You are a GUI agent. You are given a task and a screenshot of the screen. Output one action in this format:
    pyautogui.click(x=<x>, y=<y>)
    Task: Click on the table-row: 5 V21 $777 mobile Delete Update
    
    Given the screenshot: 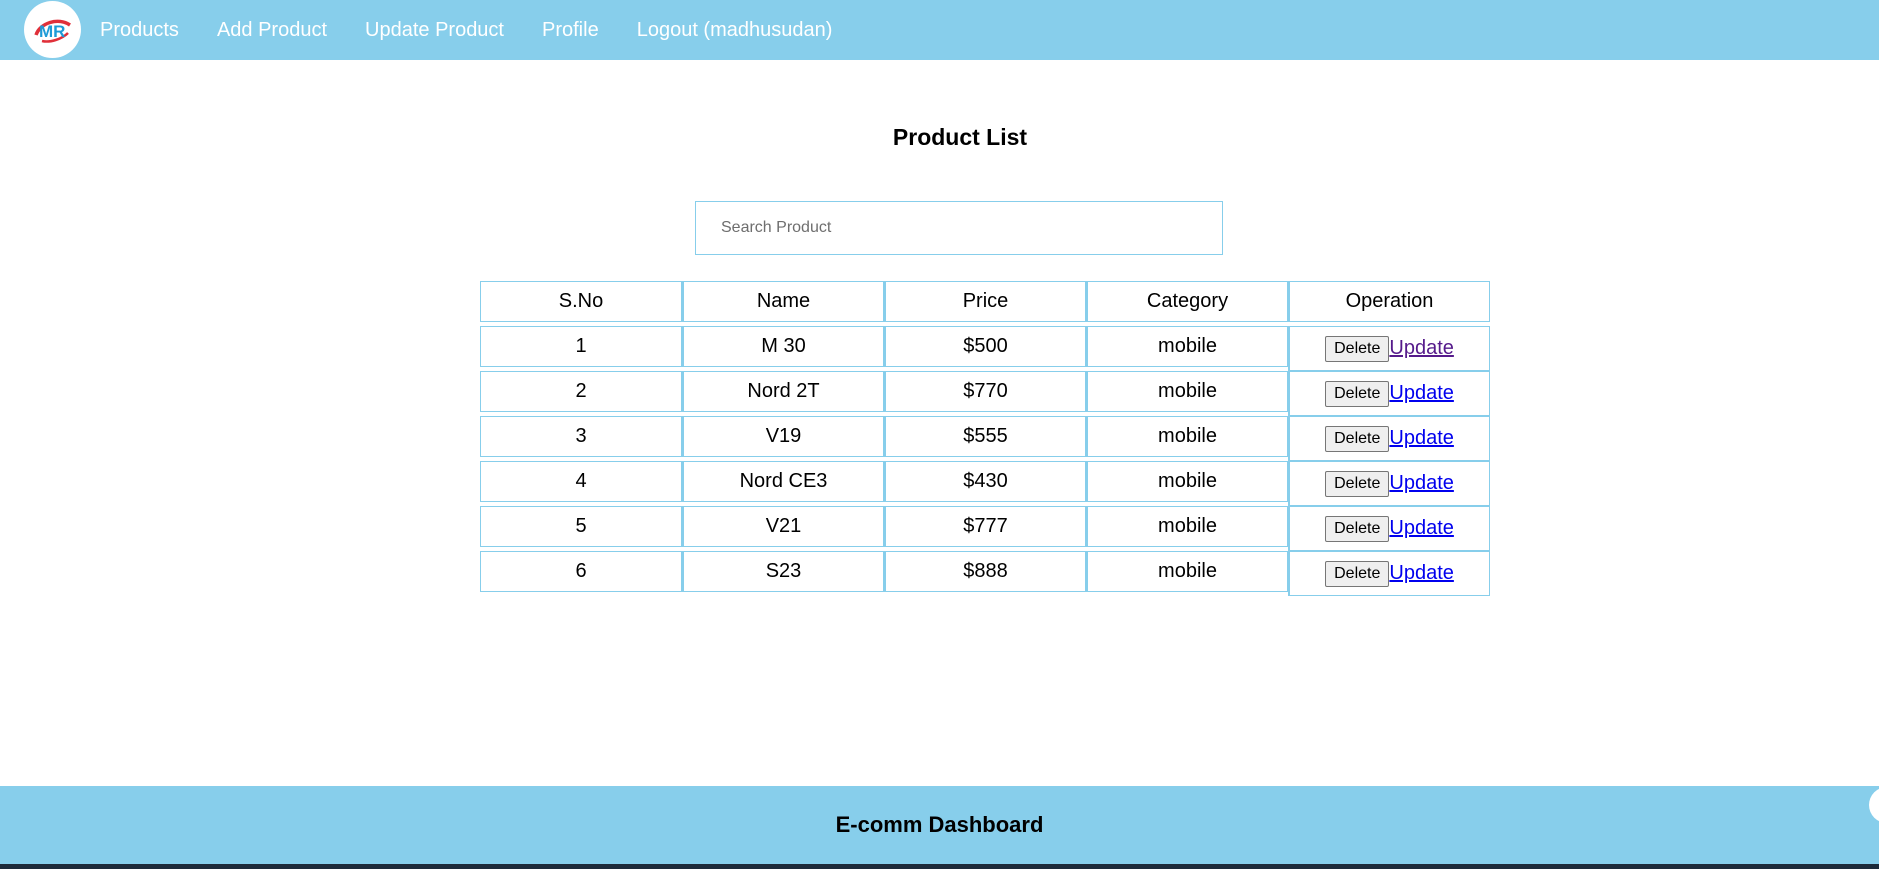 What is the action you would take?
    pyautogui.click(x=985, y=528)
    